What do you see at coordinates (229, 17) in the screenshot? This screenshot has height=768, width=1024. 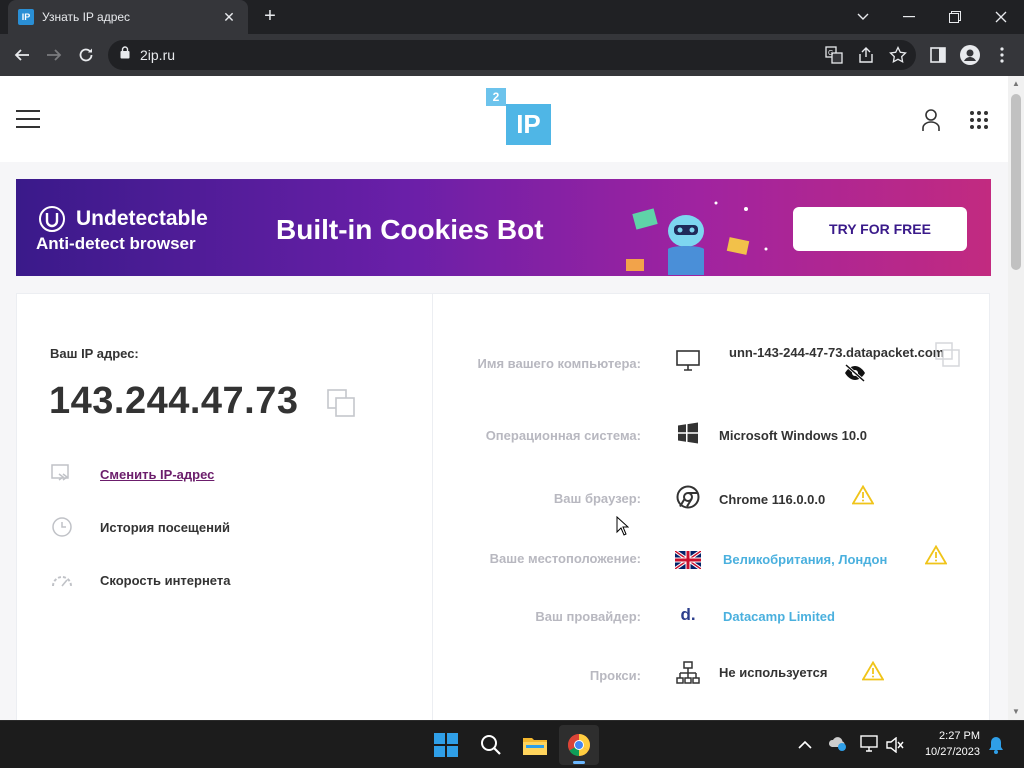 I see `close-icon: ✕` at bounding box center [229, 17].